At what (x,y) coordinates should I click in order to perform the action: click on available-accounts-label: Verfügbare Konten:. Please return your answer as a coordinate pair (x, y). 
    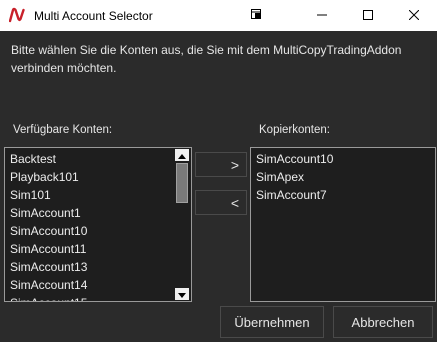
    Looking at the image, I should click on (63, 130).